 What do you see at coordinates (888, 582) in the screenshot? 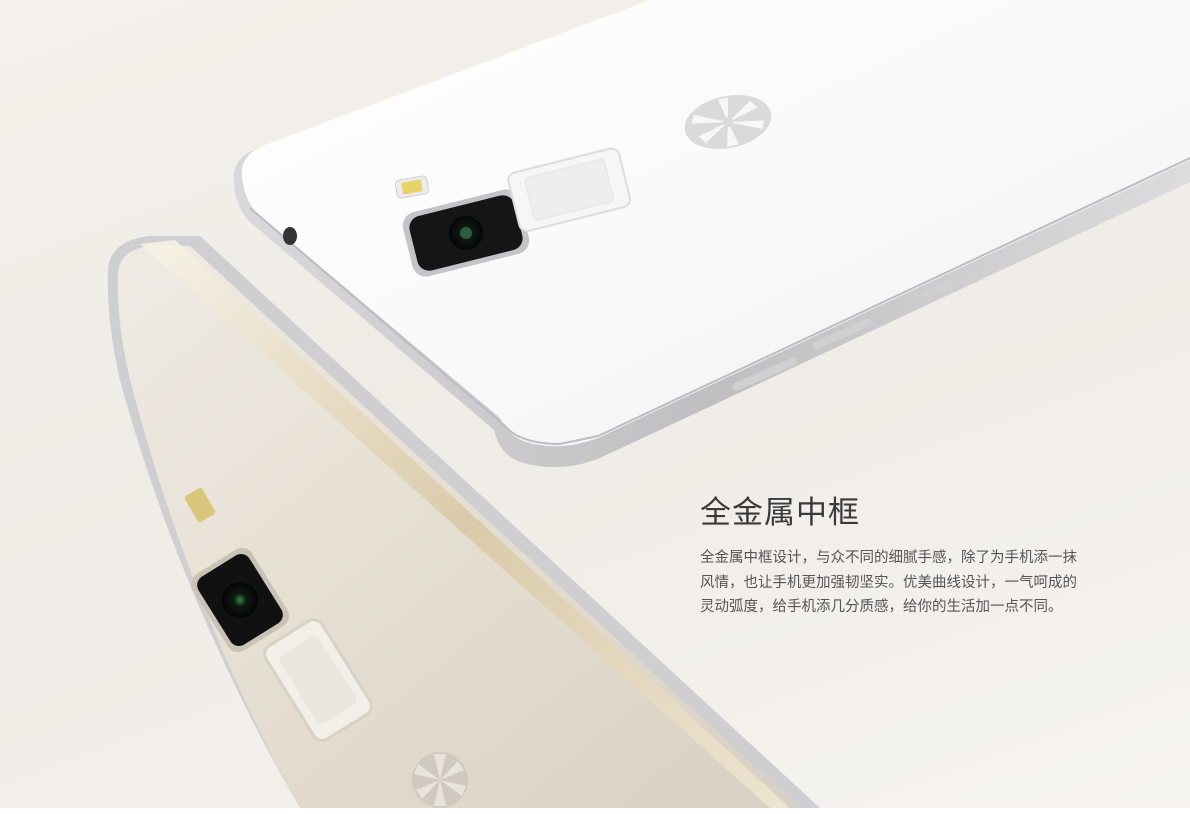
I see `feature-description-line: 风情，也让手机更加强韧坚实。优美曲线设计，一气呵成的` at bounding box center [888, 582].